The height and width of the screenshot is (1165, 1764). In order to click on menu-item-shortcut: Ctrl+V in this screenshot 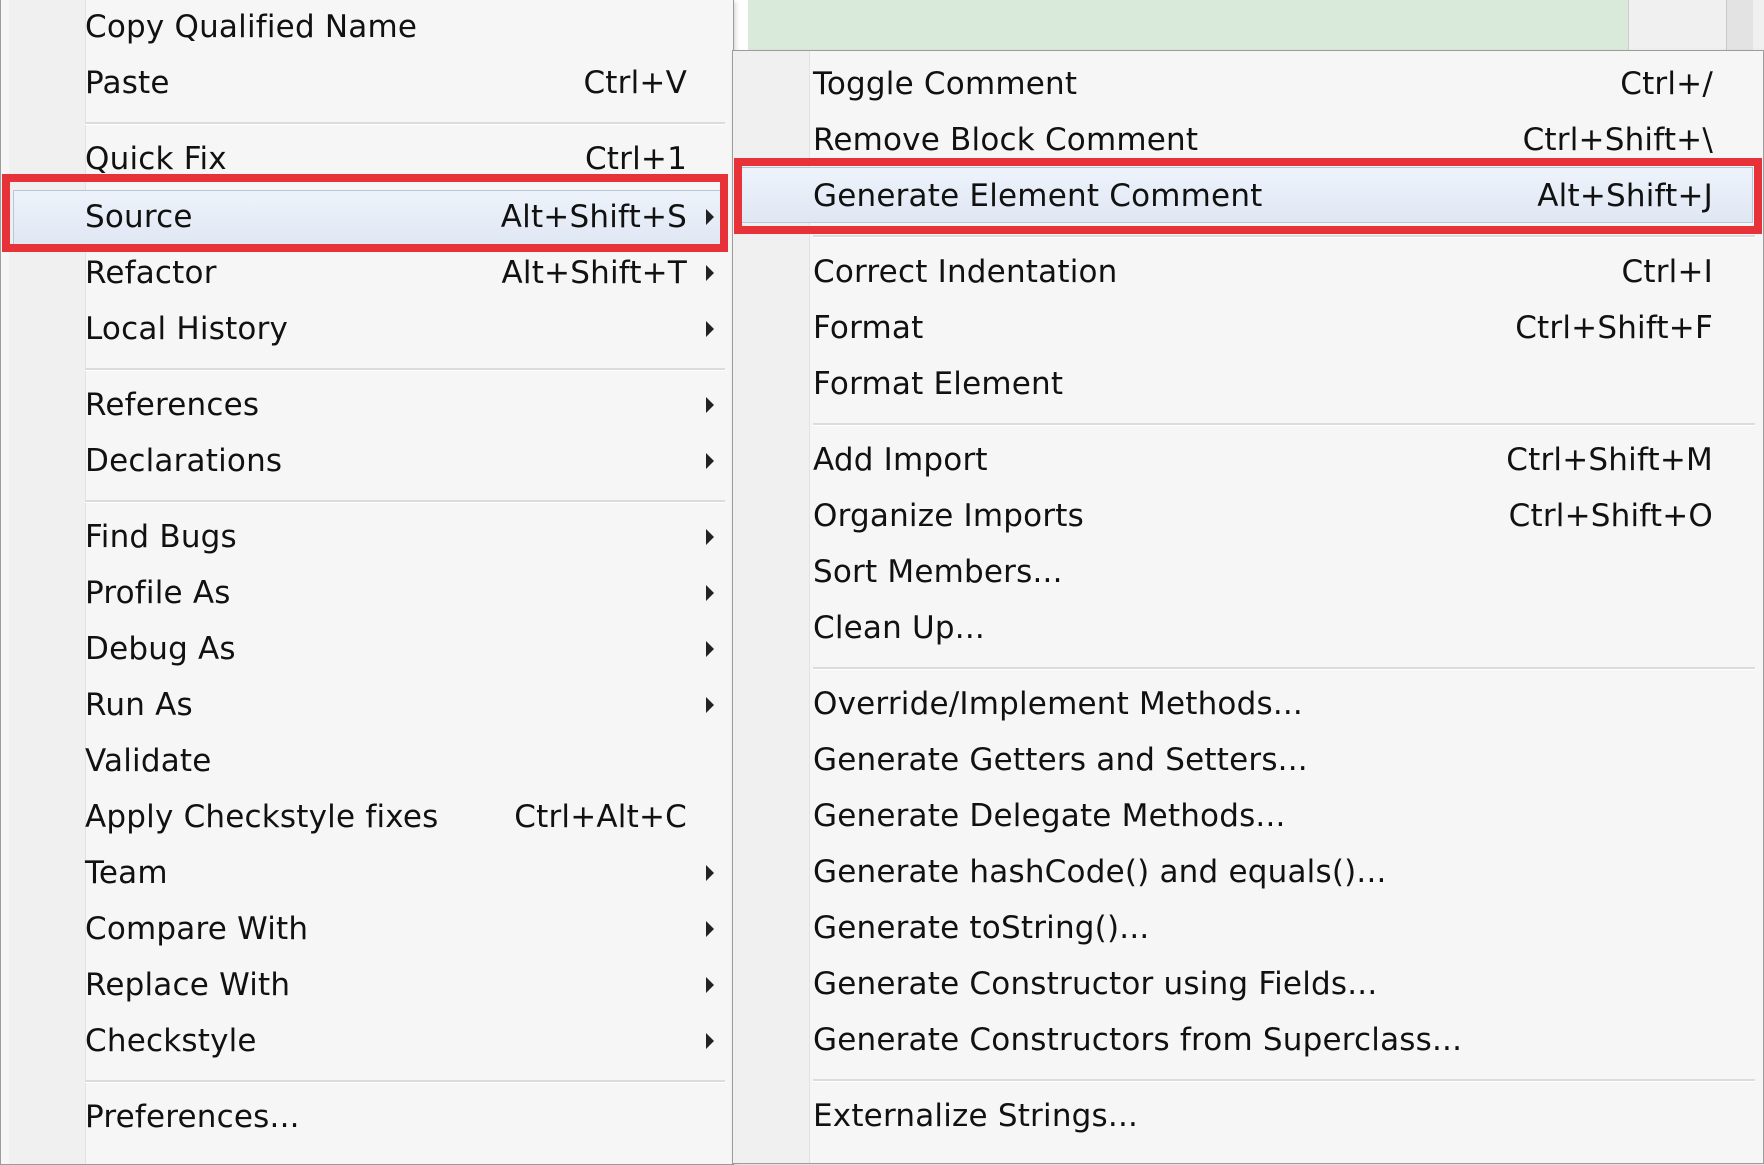, I will do `click(635, 83)`.